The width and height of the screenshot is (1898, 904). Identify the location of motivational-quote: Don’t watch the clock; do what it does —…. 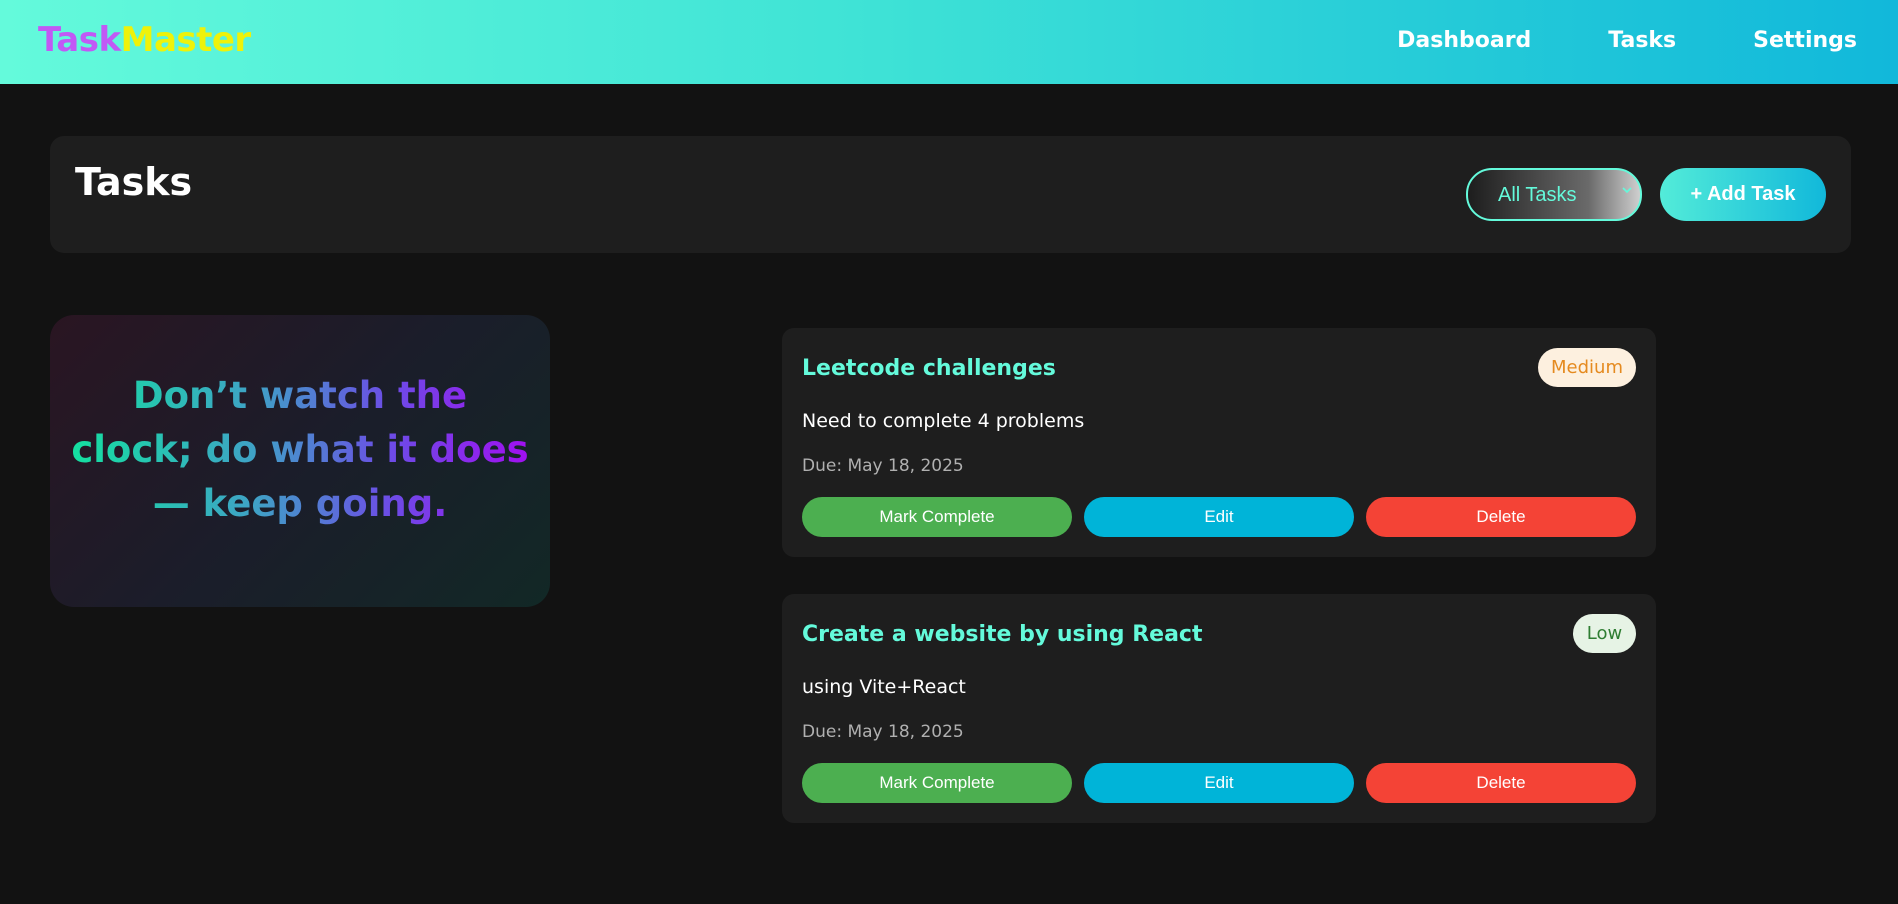
(300, 450).